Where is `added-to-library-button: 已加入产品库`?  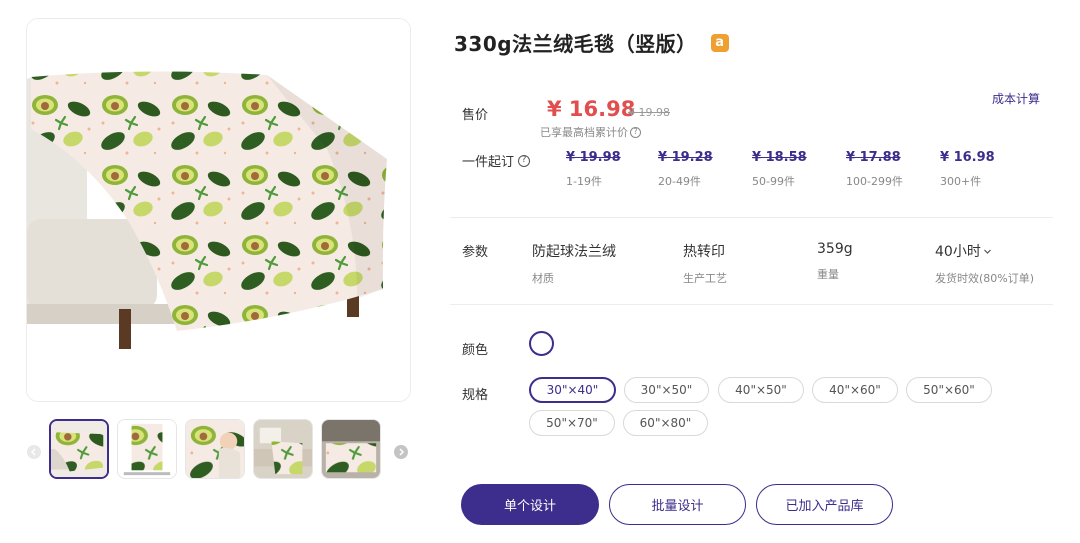 added-to-library-button: 已加入产品库 is located at coordinates (824, 504).